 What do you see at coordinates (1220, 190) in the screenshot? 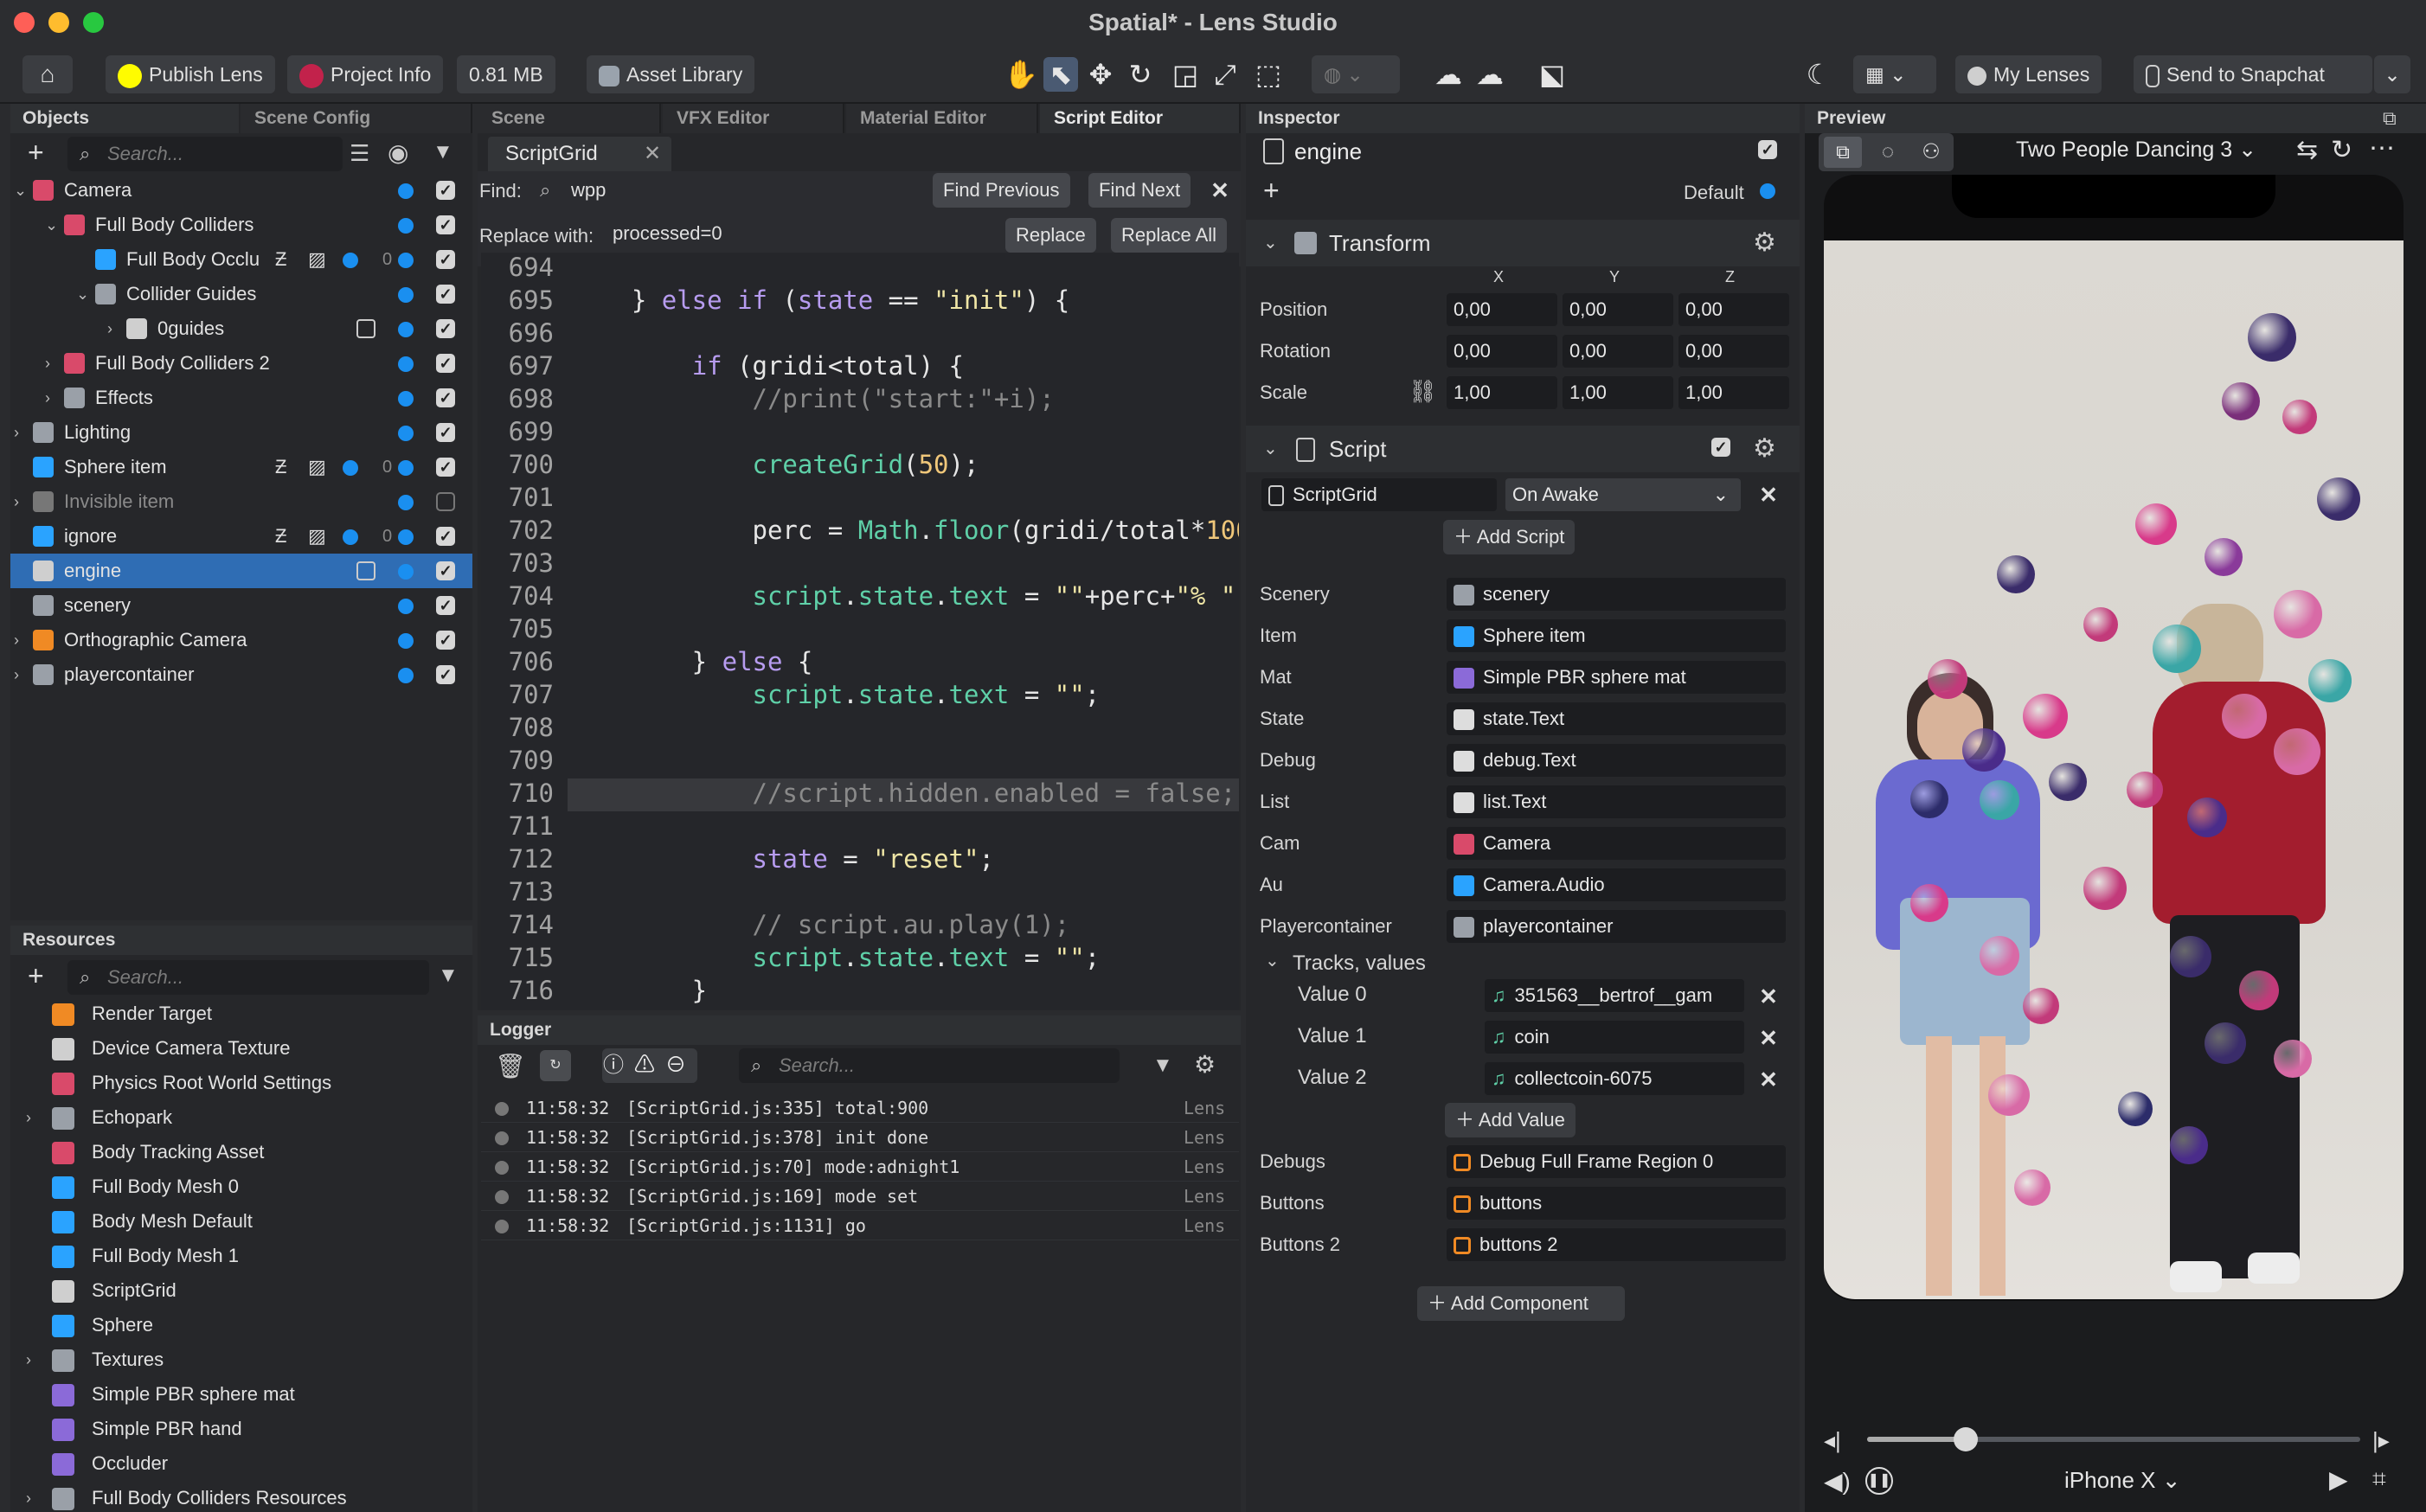
I see `close-find-icon: ✕` at bounding box center [1220, 190].